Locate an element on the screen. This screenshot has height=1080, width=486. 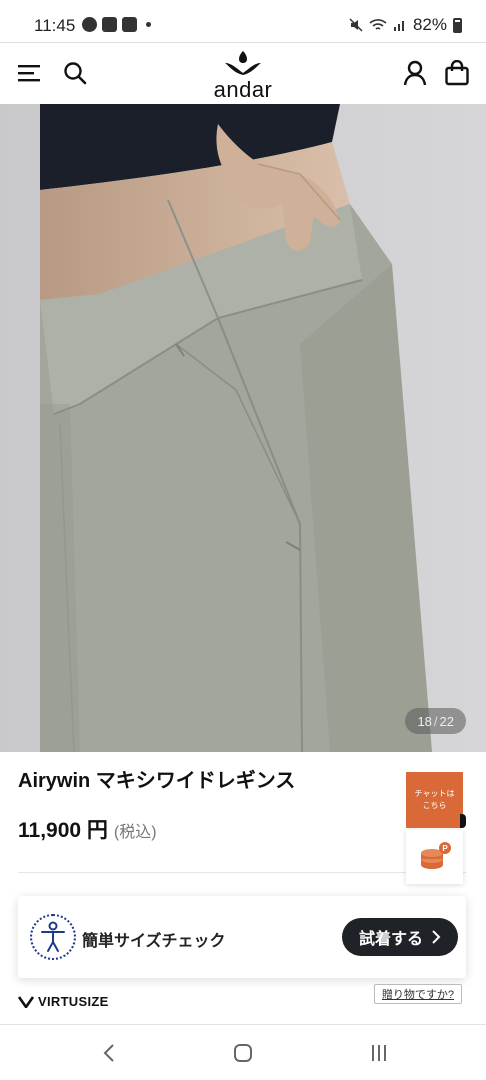
system-nav-bar is located at coordinates (243, 1052).